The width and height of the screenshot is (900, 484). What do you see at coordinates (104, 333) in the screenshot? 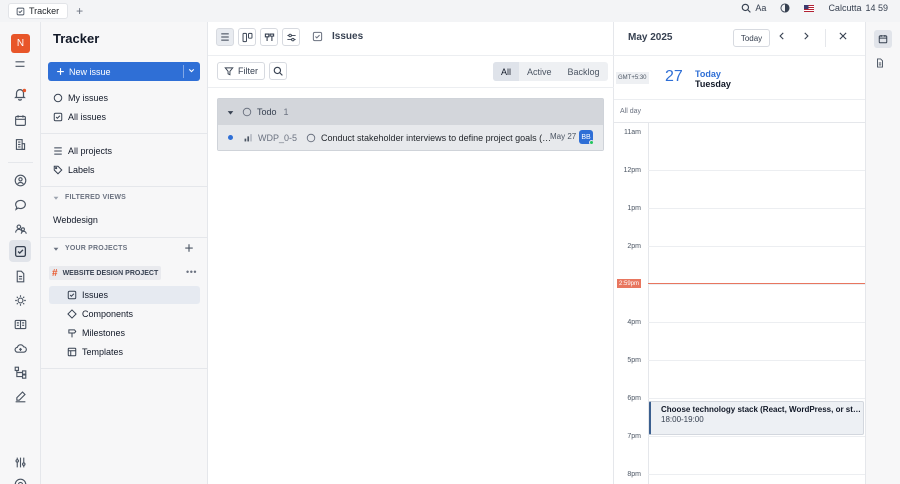
I see `project-item-label: Milestones` at bounding box center [104, 333].